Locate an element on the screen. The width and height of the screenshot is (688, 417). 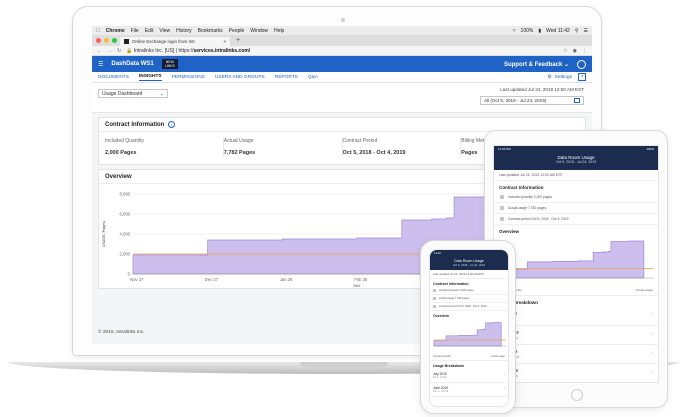
tab-documents: DOCUMENTS is located at coordinates (113, 77).